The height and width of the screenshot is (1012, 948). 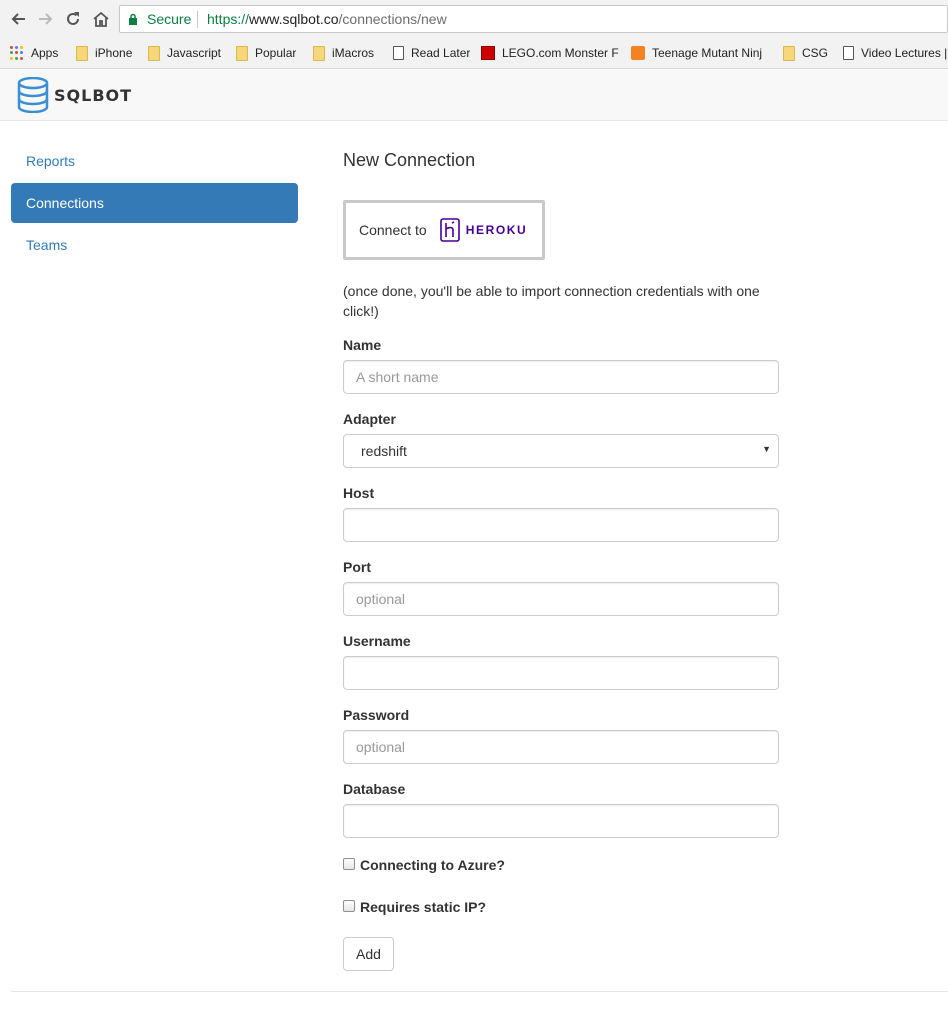 I want to click on database-label: Database, so click(x=374, y=789).